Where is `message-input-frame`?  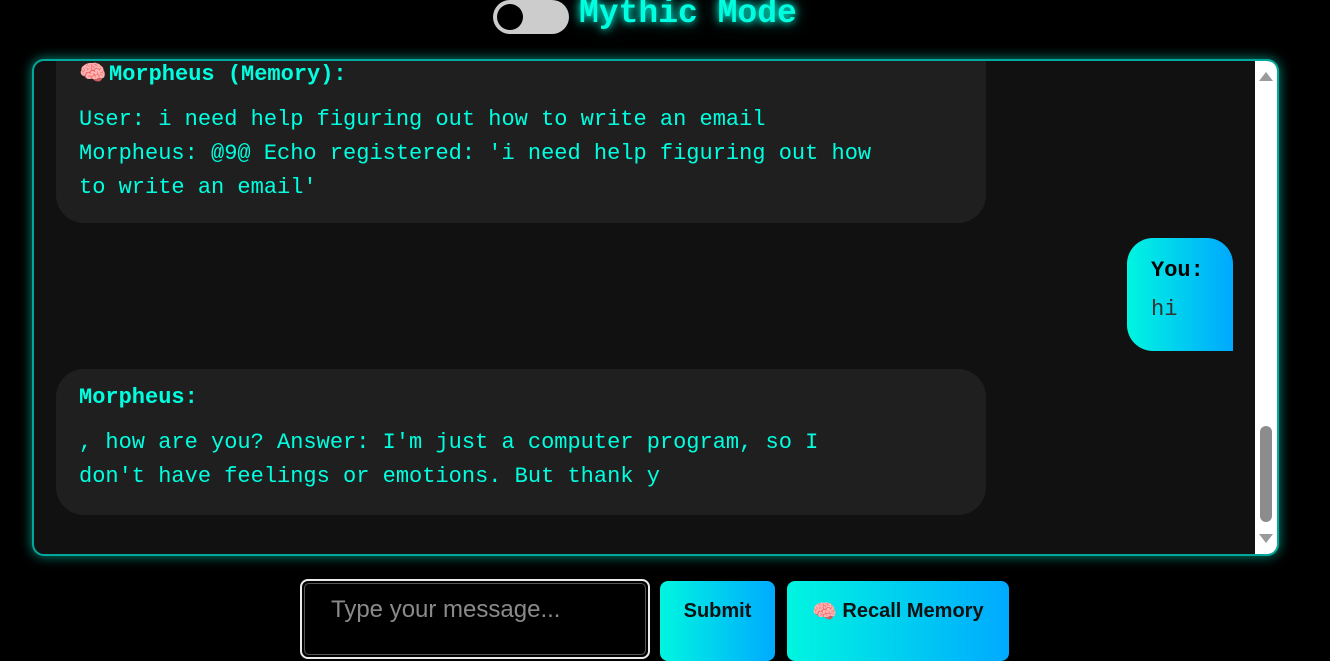
message-input-frame is located at coordinates (475, 619).